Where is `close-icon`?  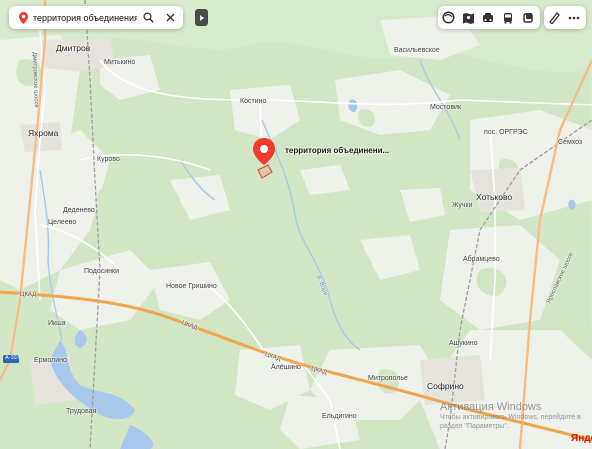 close-icon is located at coordinates (170, 17).